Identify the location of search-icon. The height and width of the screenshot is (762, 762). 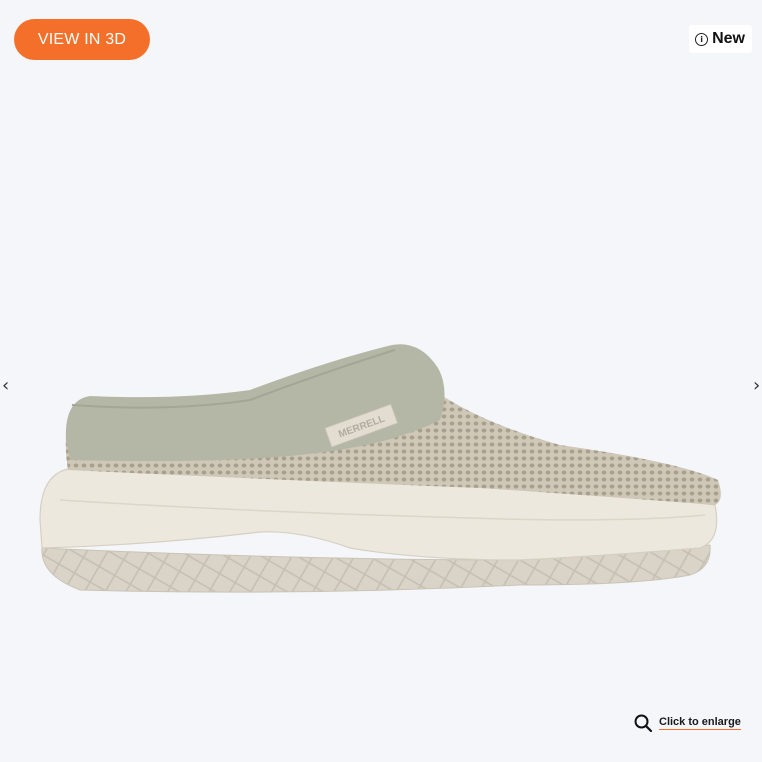
(643, 723).